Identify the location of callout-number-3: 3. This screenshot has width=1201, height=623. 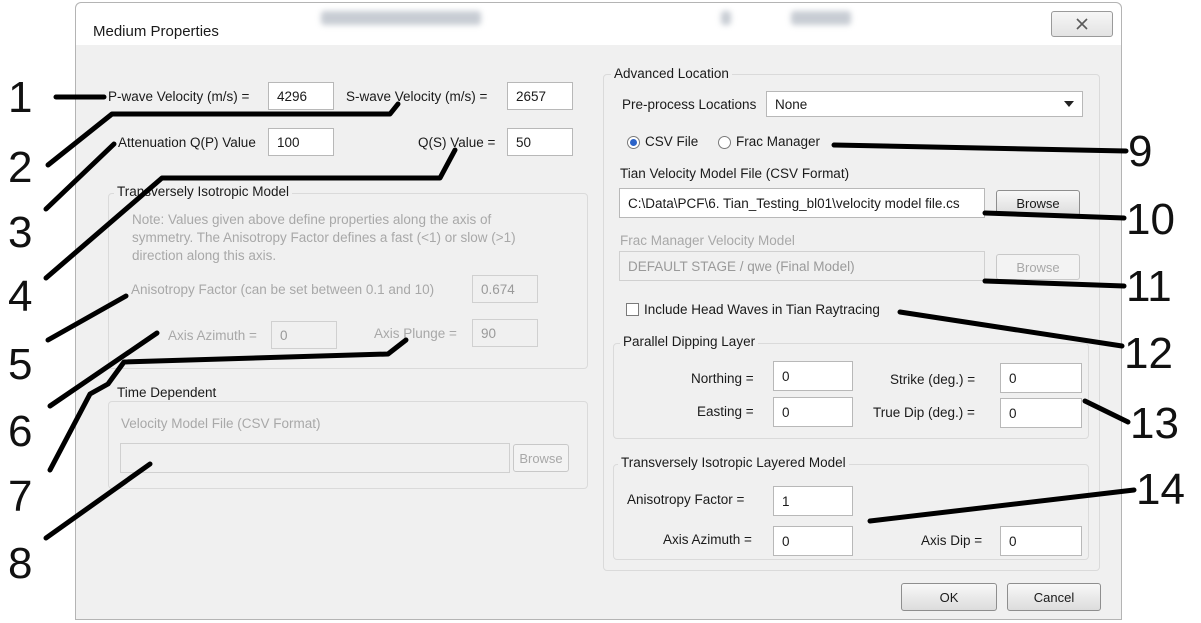
(20, 232).